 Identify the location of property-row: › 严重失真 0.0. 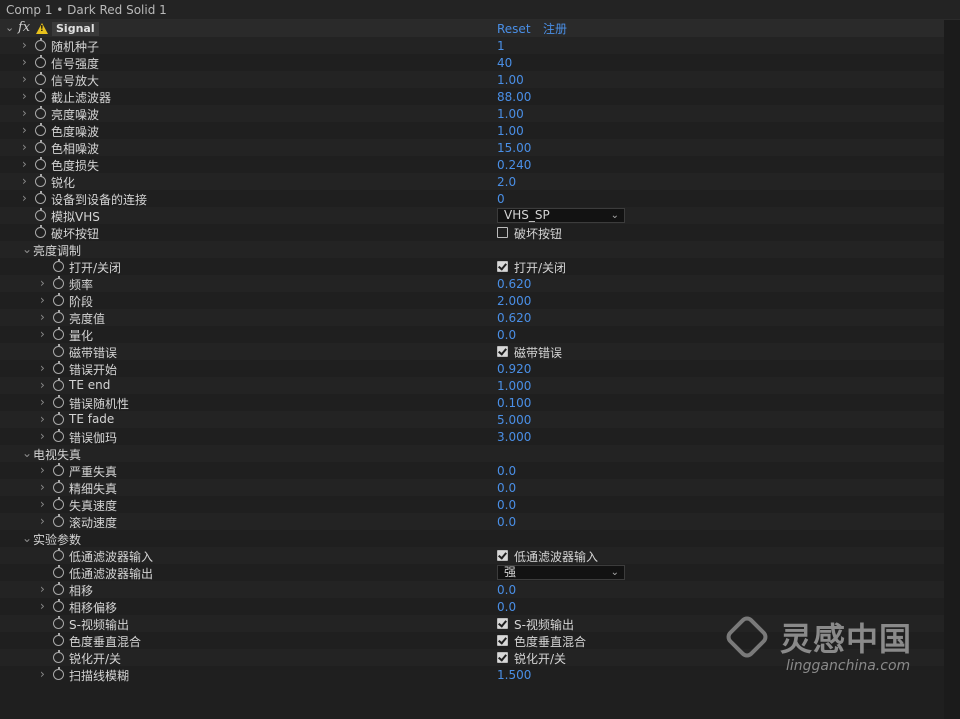
(472, 470).